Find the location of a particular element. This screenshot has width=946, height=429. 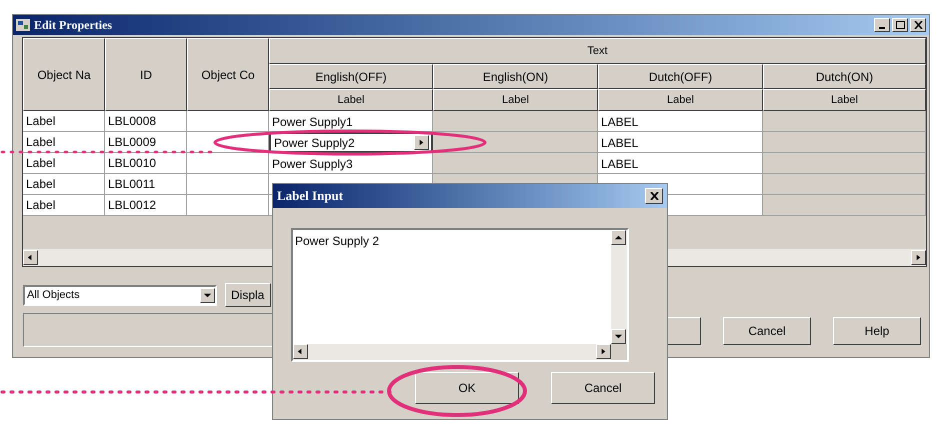

scroll-up-button is located at coordinates (618, 237).